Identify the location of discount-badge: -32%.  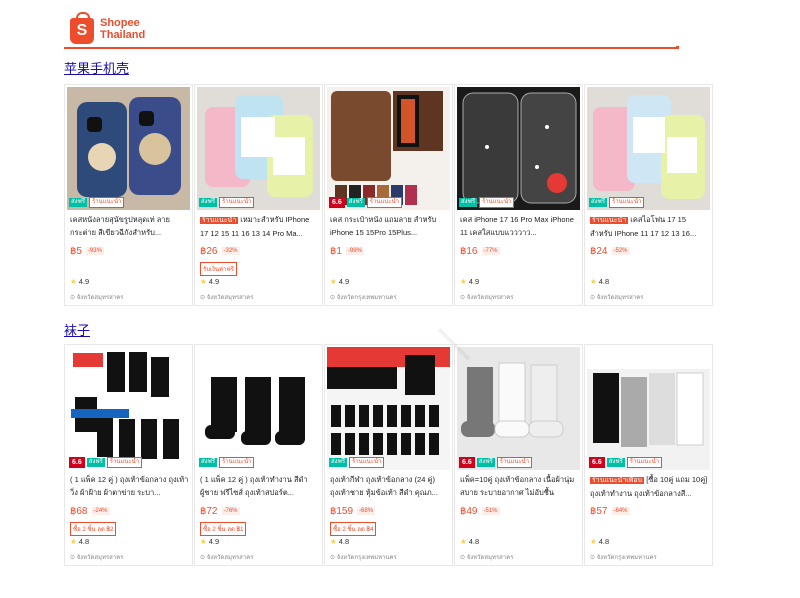
(230, 251).